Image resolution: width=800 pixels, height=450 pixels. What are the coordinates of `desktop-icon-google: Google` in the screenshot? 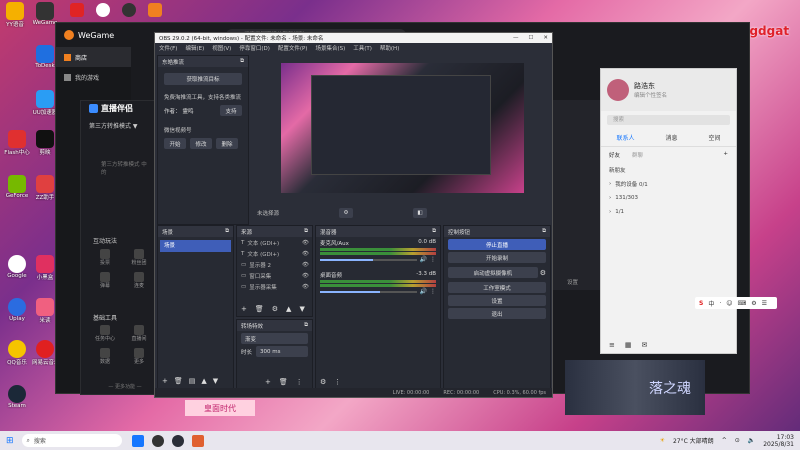 It's located at (17, 267).